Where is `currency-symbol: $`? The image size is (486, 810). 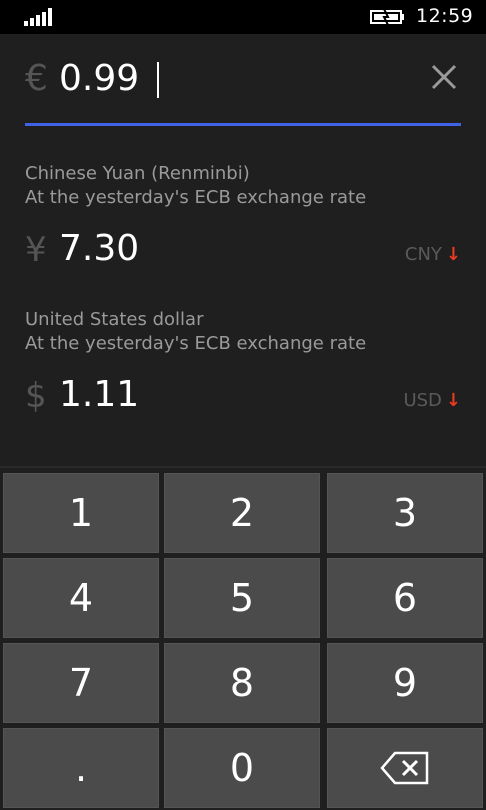 currency-symbol: $ is located at coordinates (36, 396).